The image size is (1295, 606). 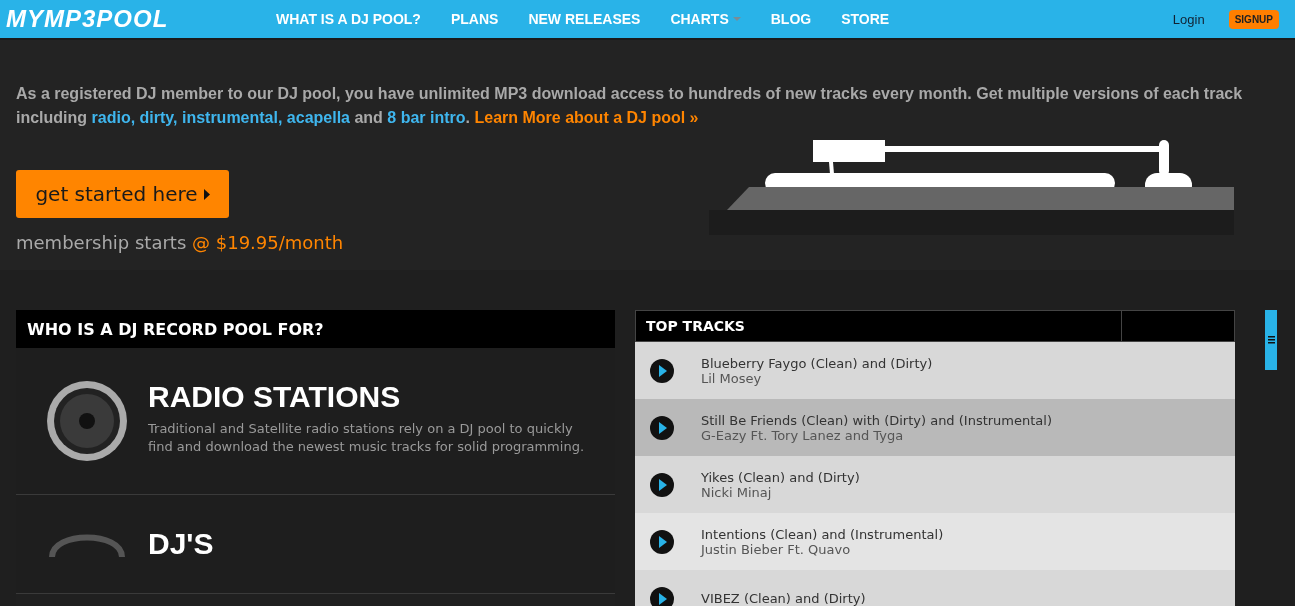 I want to click on audience-title: DJ'S, so click(x=181, y=544).